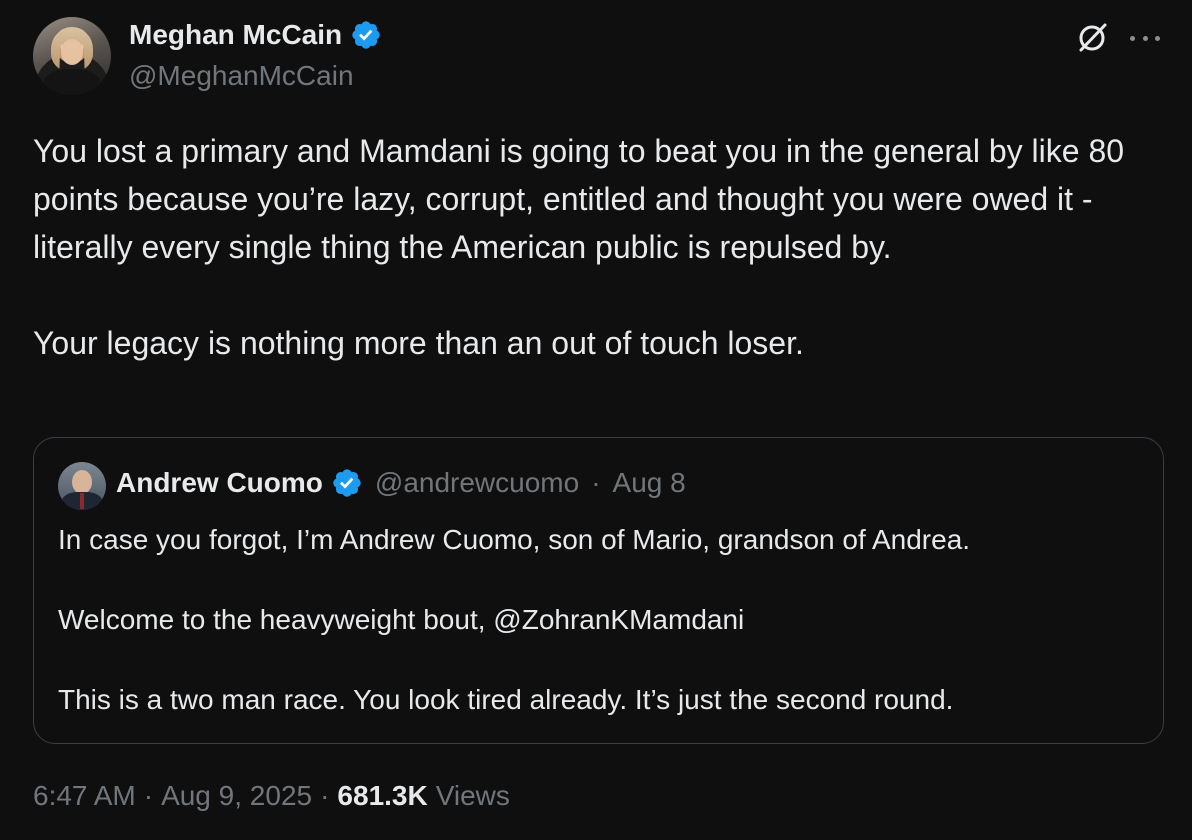  What do you see at coordinates (472, 795) in the screenshot?
I see `views-label: Views` at bounding box center [472, 795].